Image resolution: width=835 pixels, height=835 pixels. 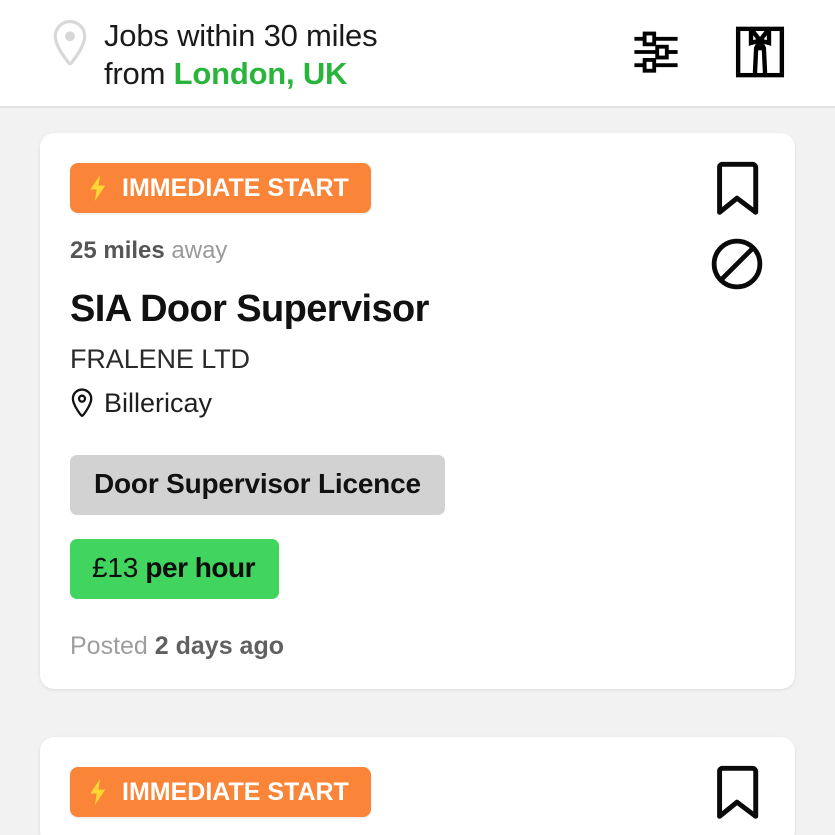 I want to click on job-posted: Posted 2 days ago, so click(x=363, y=646).